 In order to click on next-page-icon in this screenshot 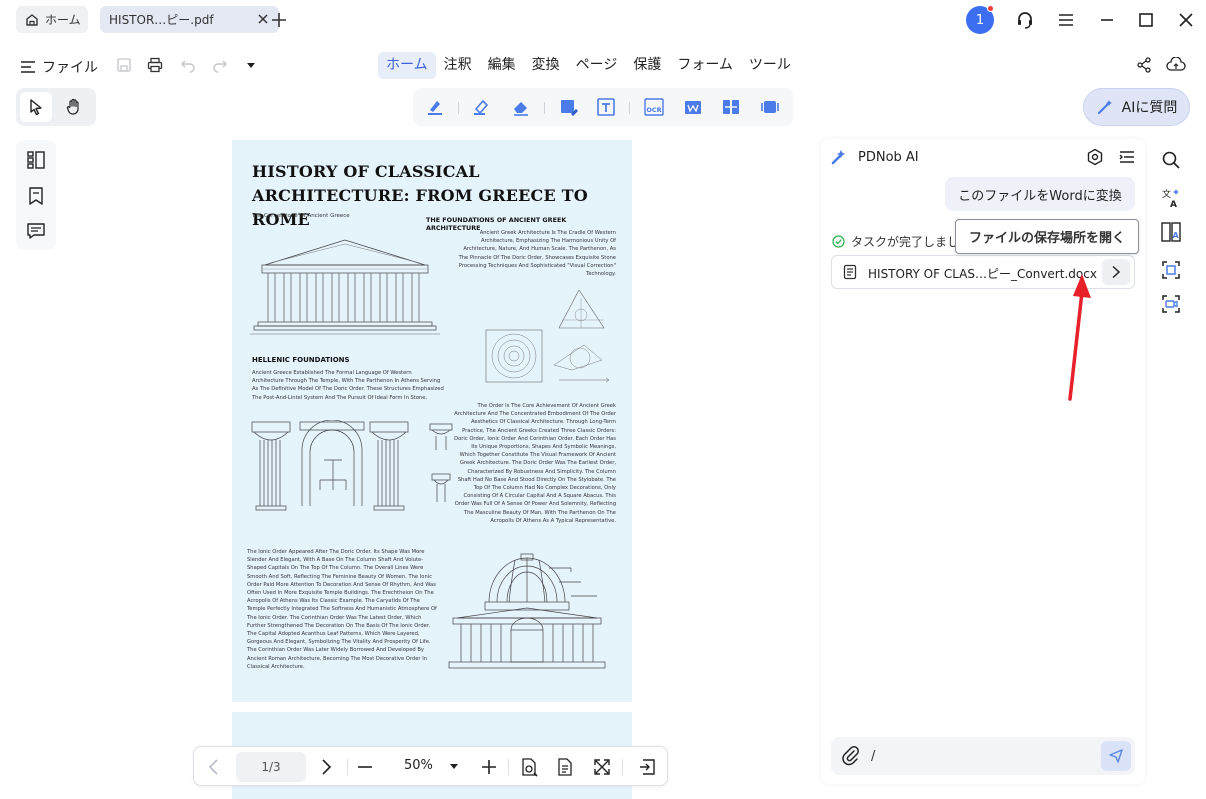, I will do `click(326, 767)`.